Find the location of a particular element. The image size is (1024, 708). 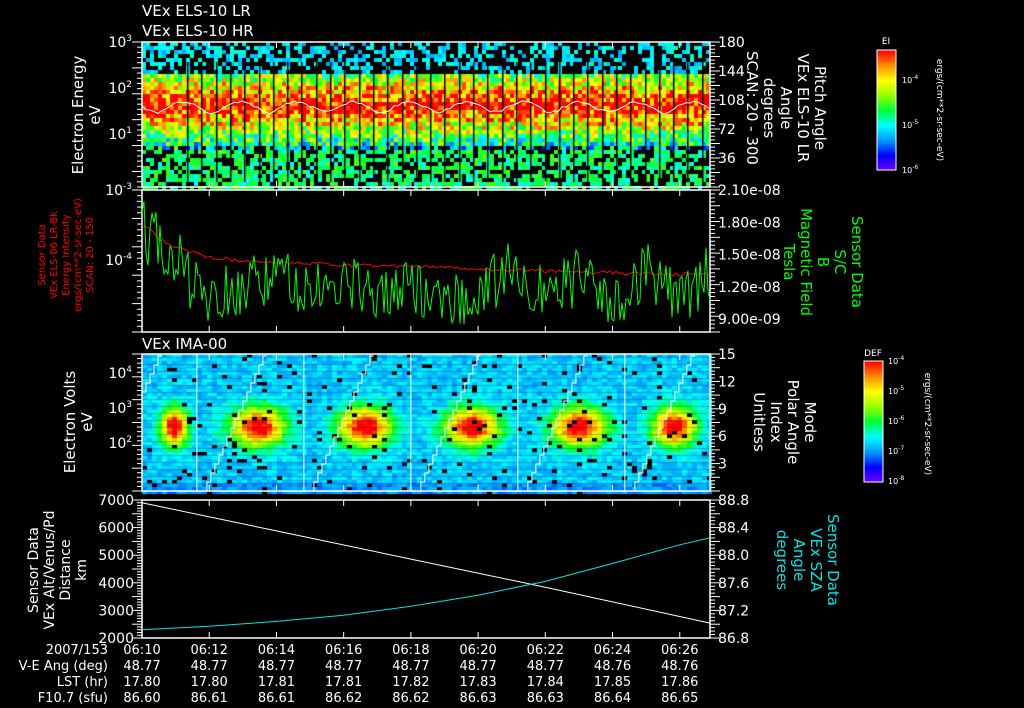

colorbar-label: DEF is located at coordinates (873, 354).